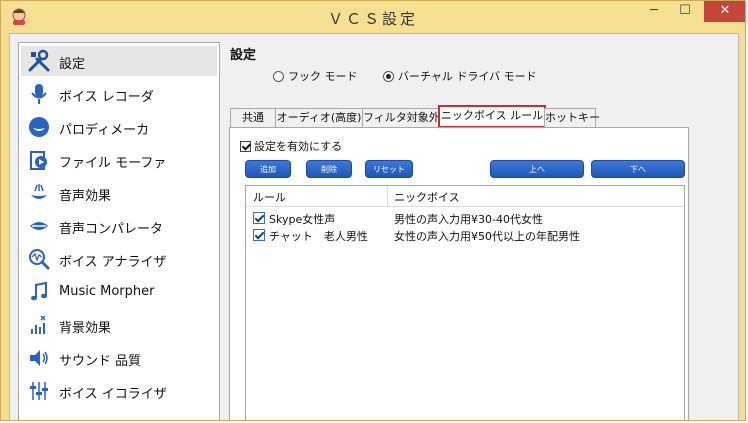 This screenshot has height=423, width=748. I want to click on analyzer-icon, so click(39, 259).